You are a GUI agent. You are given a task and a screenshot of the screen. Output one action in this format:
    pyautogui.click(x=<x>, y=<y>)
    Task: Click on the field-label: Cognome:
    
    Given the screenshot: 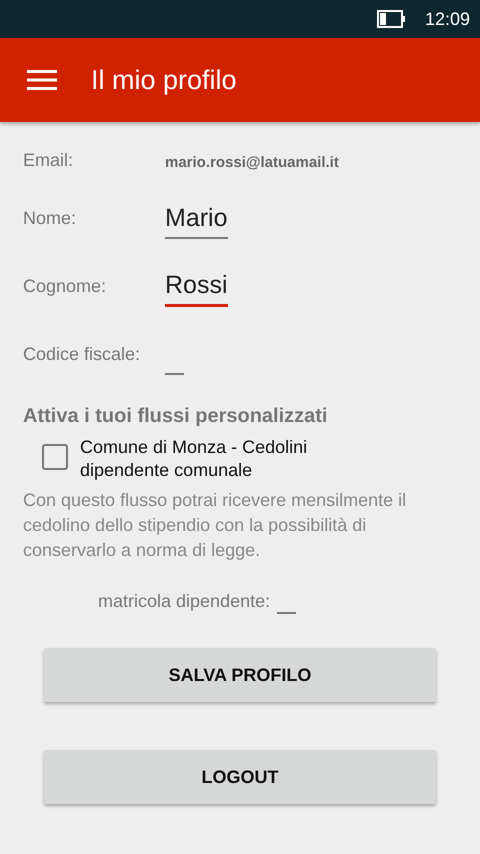 What is the action you would take?
    pyautogui.click(x=65, y=287)
    